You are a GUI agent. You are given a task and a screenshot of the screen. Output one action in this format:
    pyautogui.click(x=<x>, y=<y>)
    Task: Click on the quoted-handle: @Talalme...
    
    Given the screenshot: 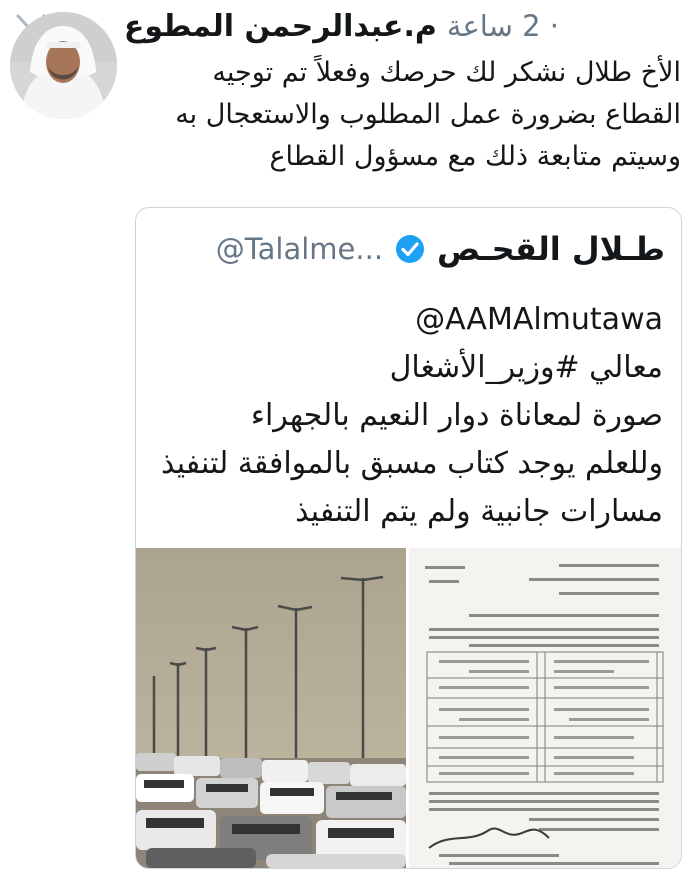 What is the action you would take?
    pyautogui.click(x=299, y=249)
    